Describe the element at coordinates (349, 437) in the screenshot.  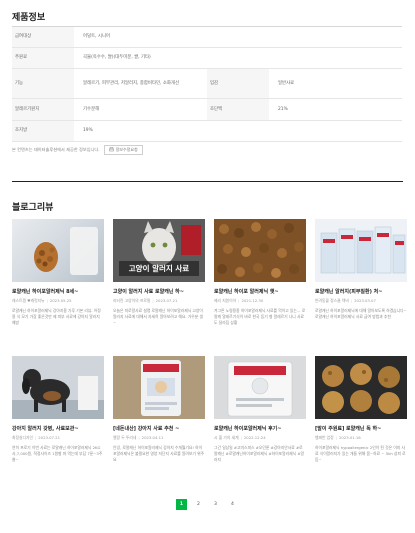
I see `blog-card-date: 2023.01.16` at that location.